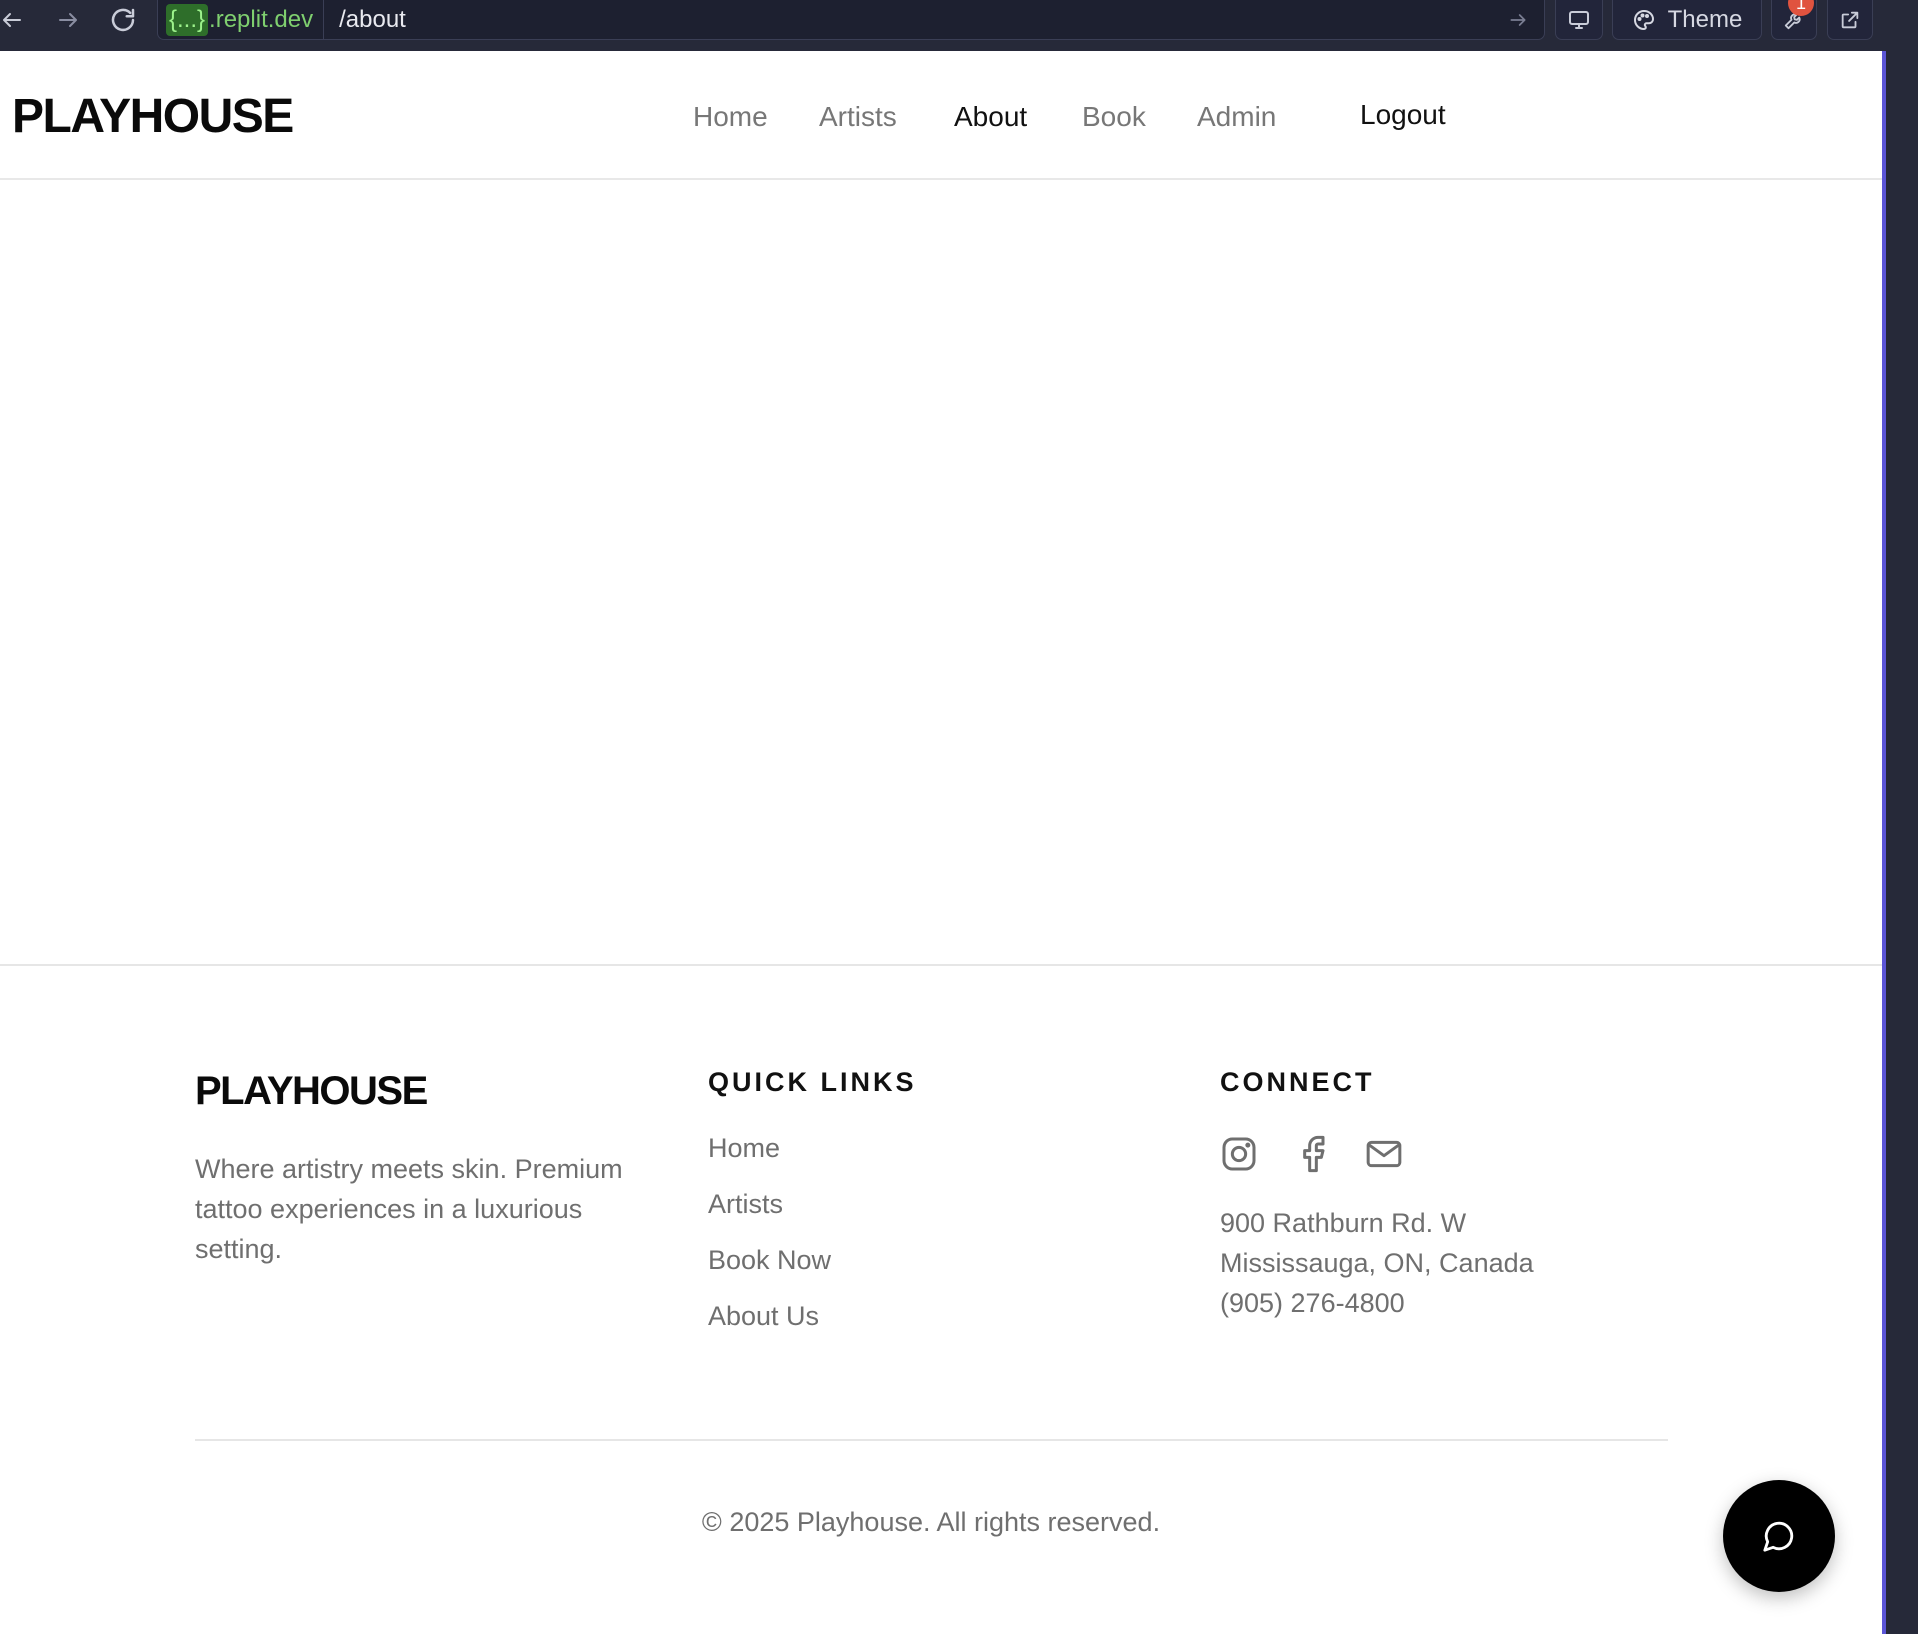 The height and width of the screenshot is (1634, 1918). I want to click on site-logo: PLAYHOUSE, so click(153, 116).